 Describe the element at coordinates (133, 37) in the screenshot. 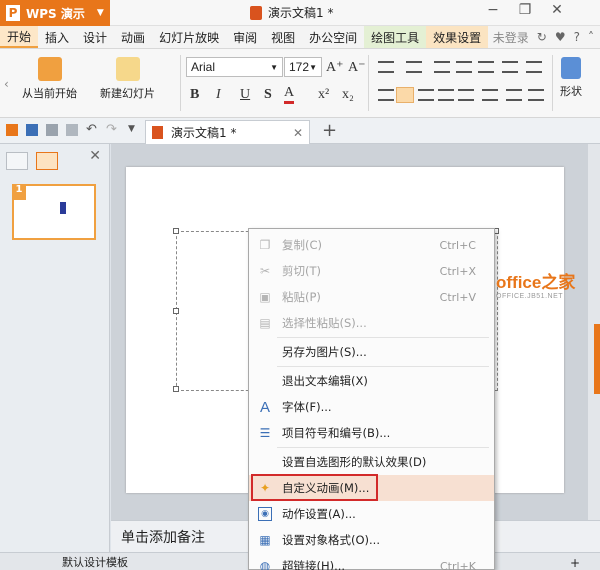

I see `menu-animation: 动画` at that location.